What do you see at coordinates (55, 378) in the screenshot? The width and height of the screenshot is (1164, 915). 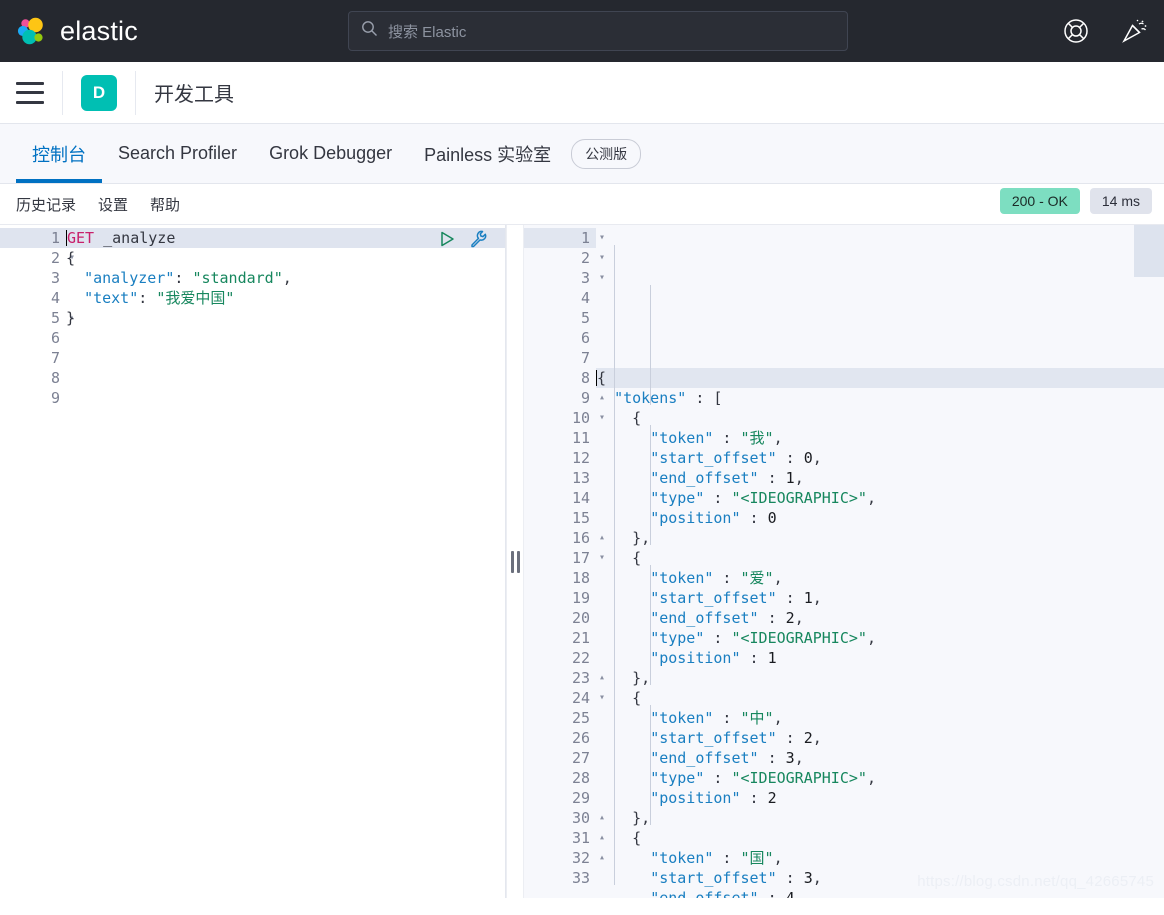 I see `line-number: 8` at bounding box center [55, 378].